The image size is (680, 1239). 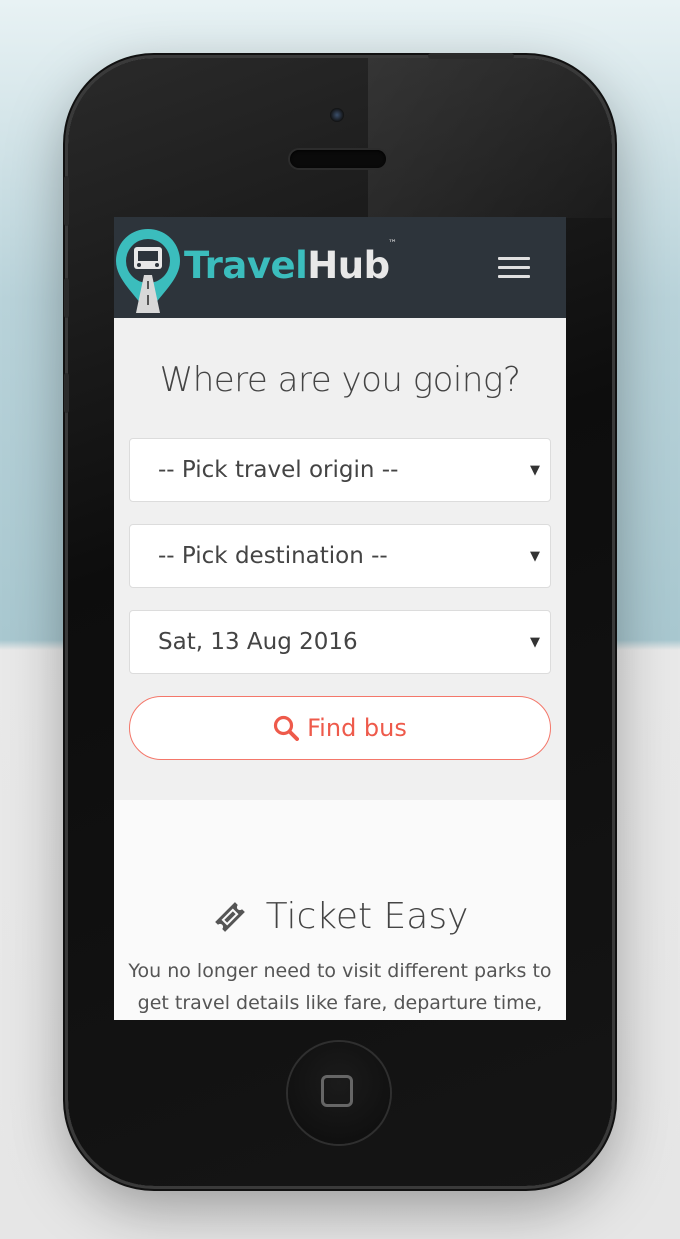 I want to click on brand-name: TravelHub, so click(x=287, y=265).